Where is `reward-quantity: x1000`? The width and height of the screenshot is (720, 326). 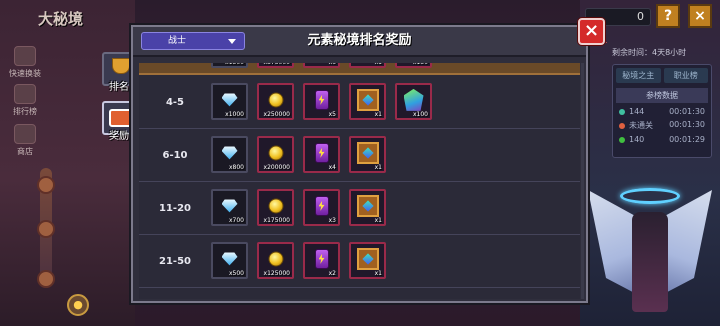 reward-quantity: x1000 is located at coordinates (234, 114).